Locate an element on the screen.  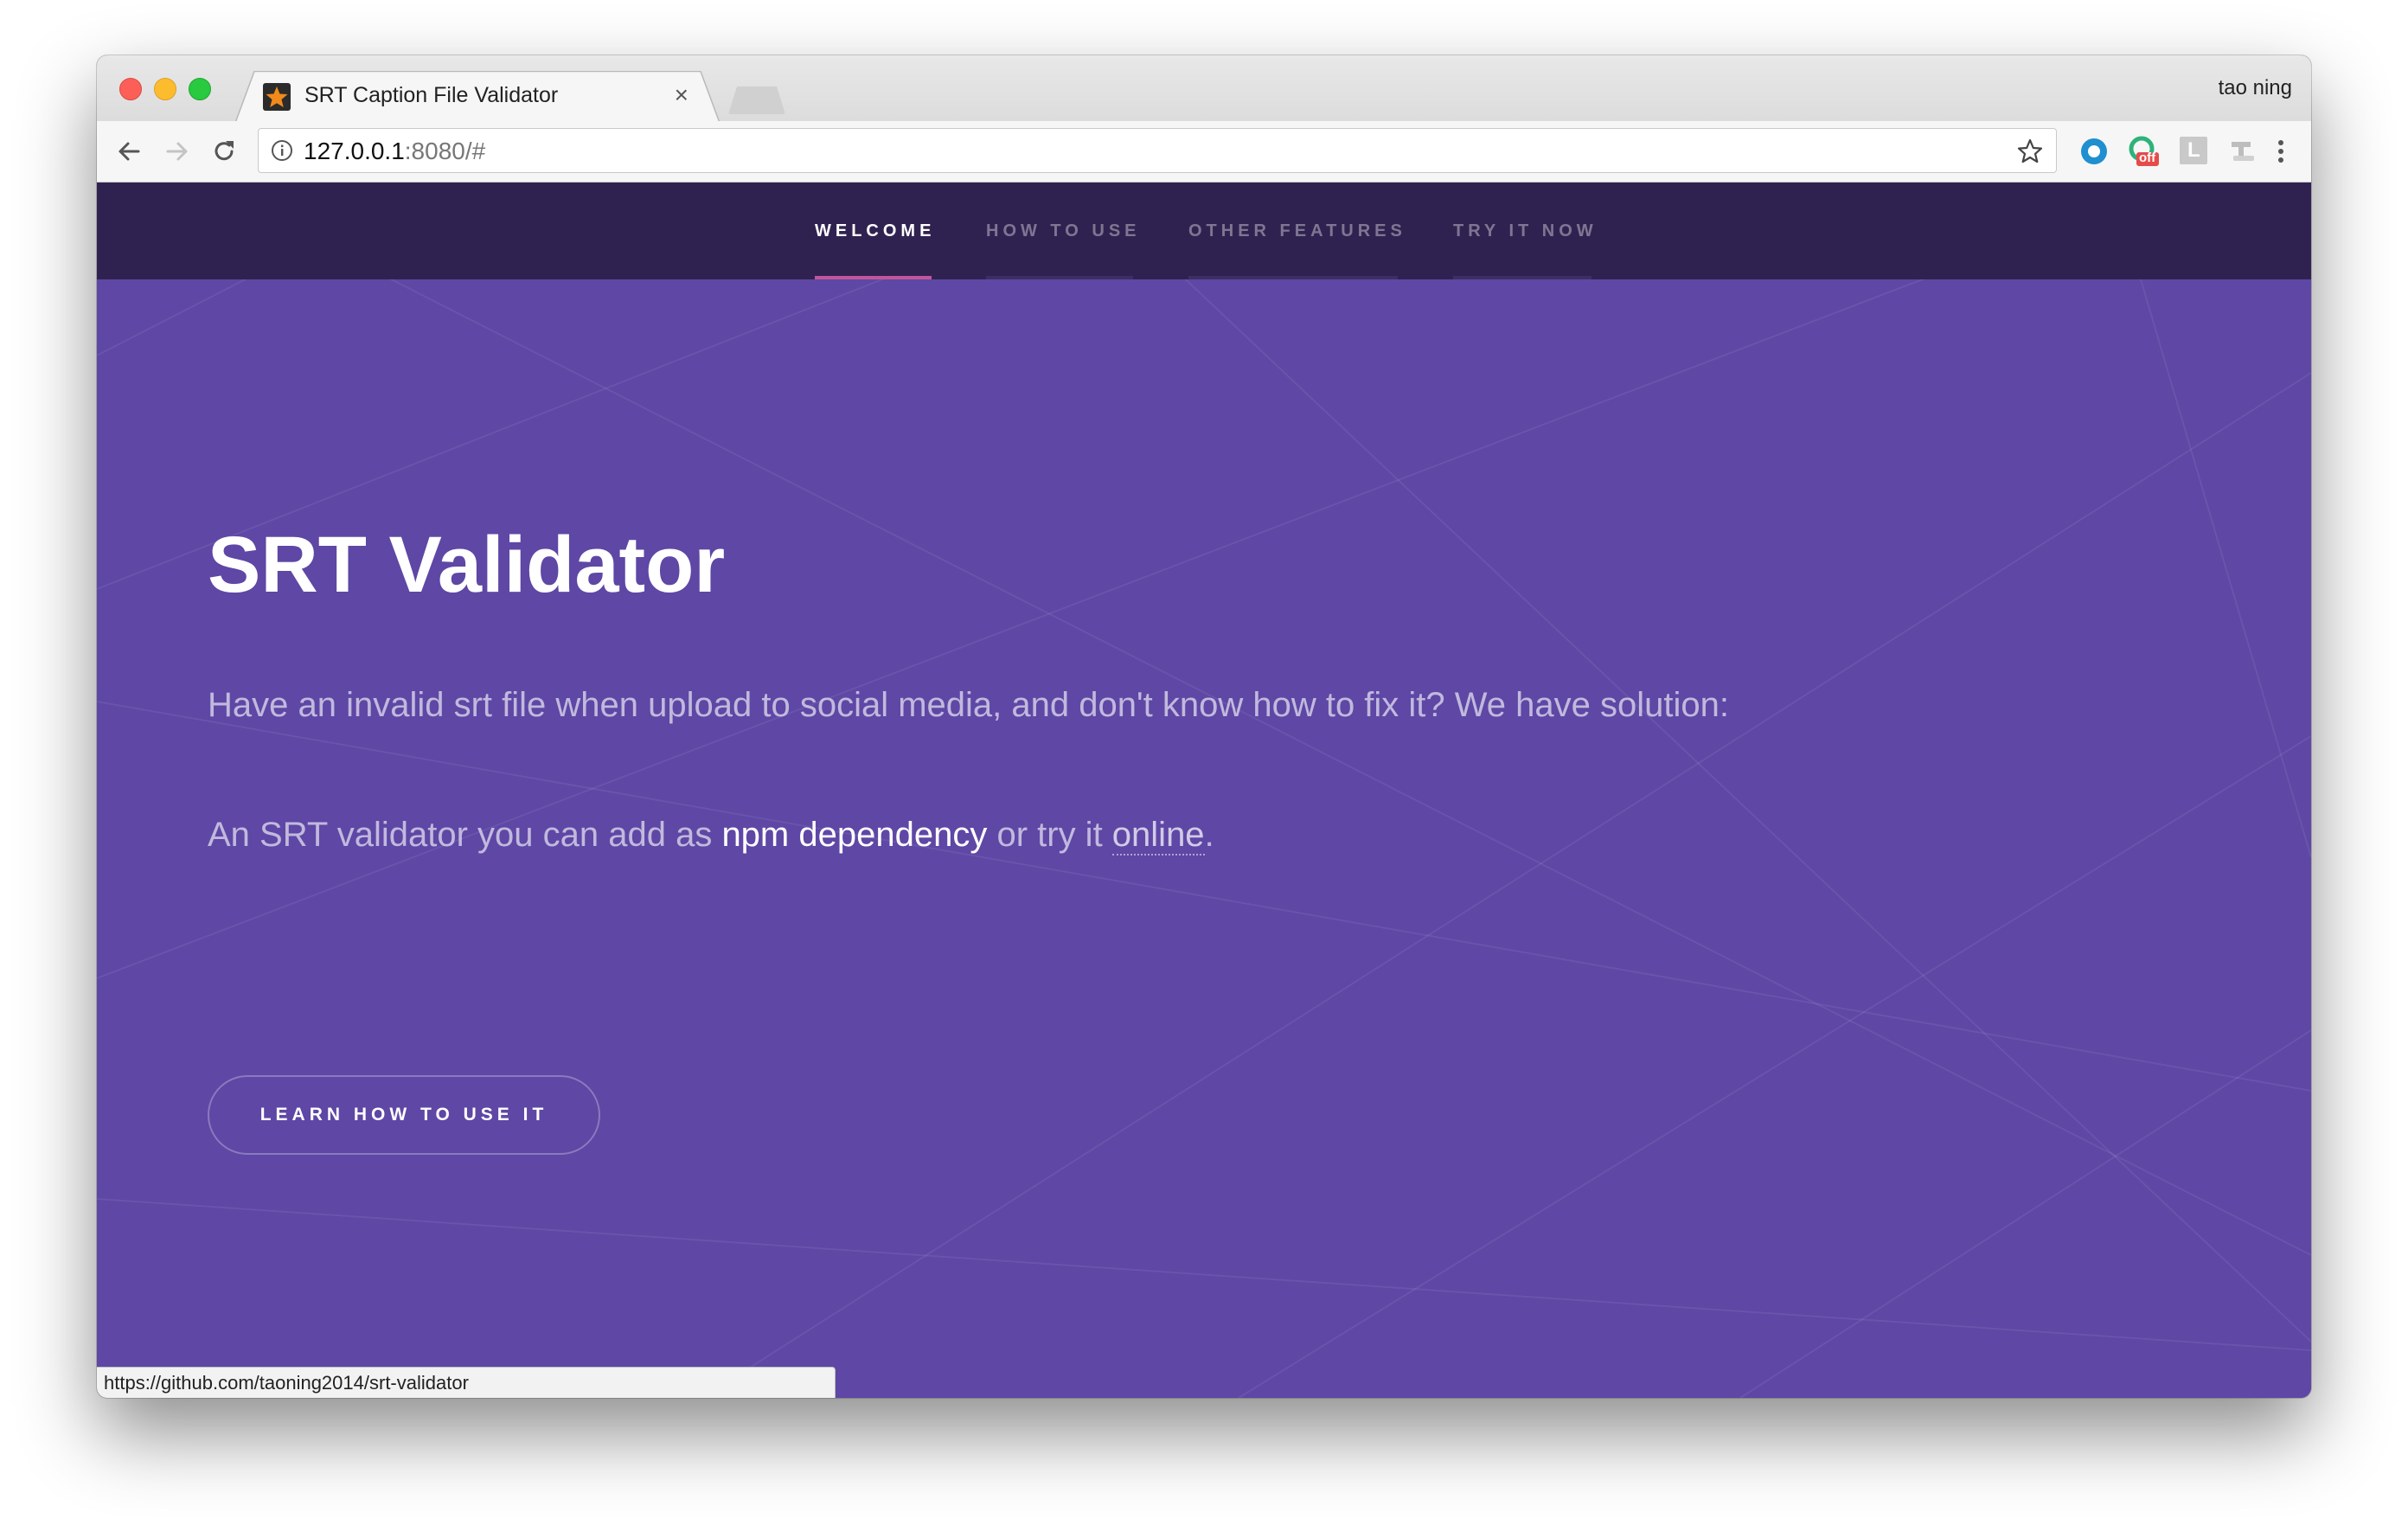
nav-underline-other-features is located at coordinates (1293, 277).